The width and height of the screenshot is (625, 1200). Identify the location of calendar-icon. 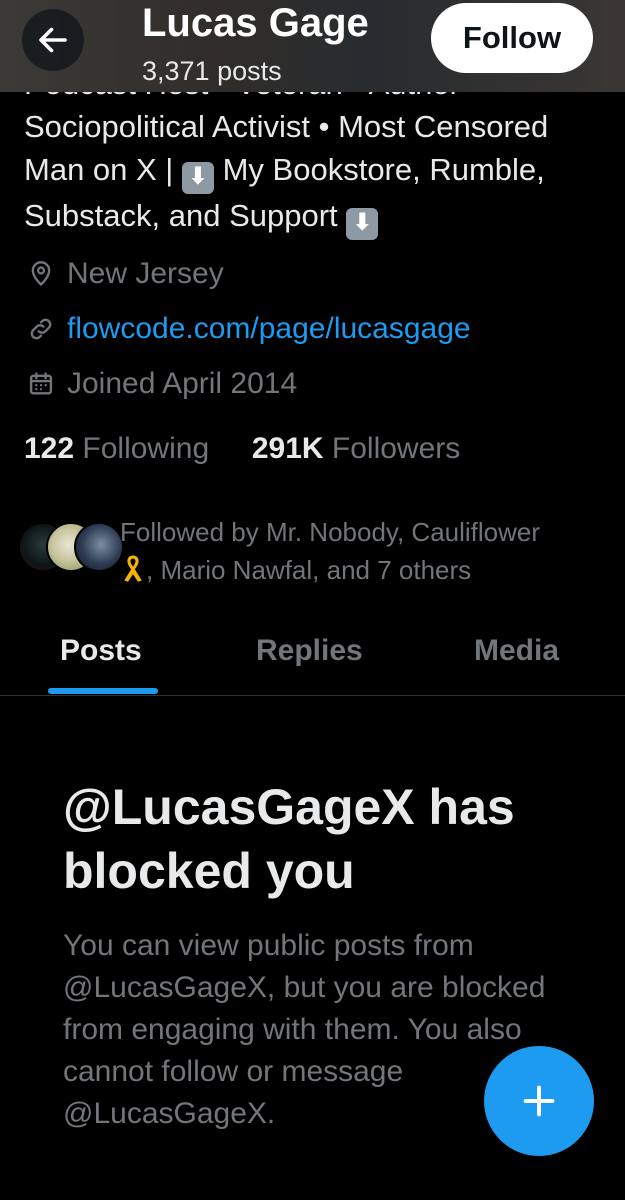
(41, 384).